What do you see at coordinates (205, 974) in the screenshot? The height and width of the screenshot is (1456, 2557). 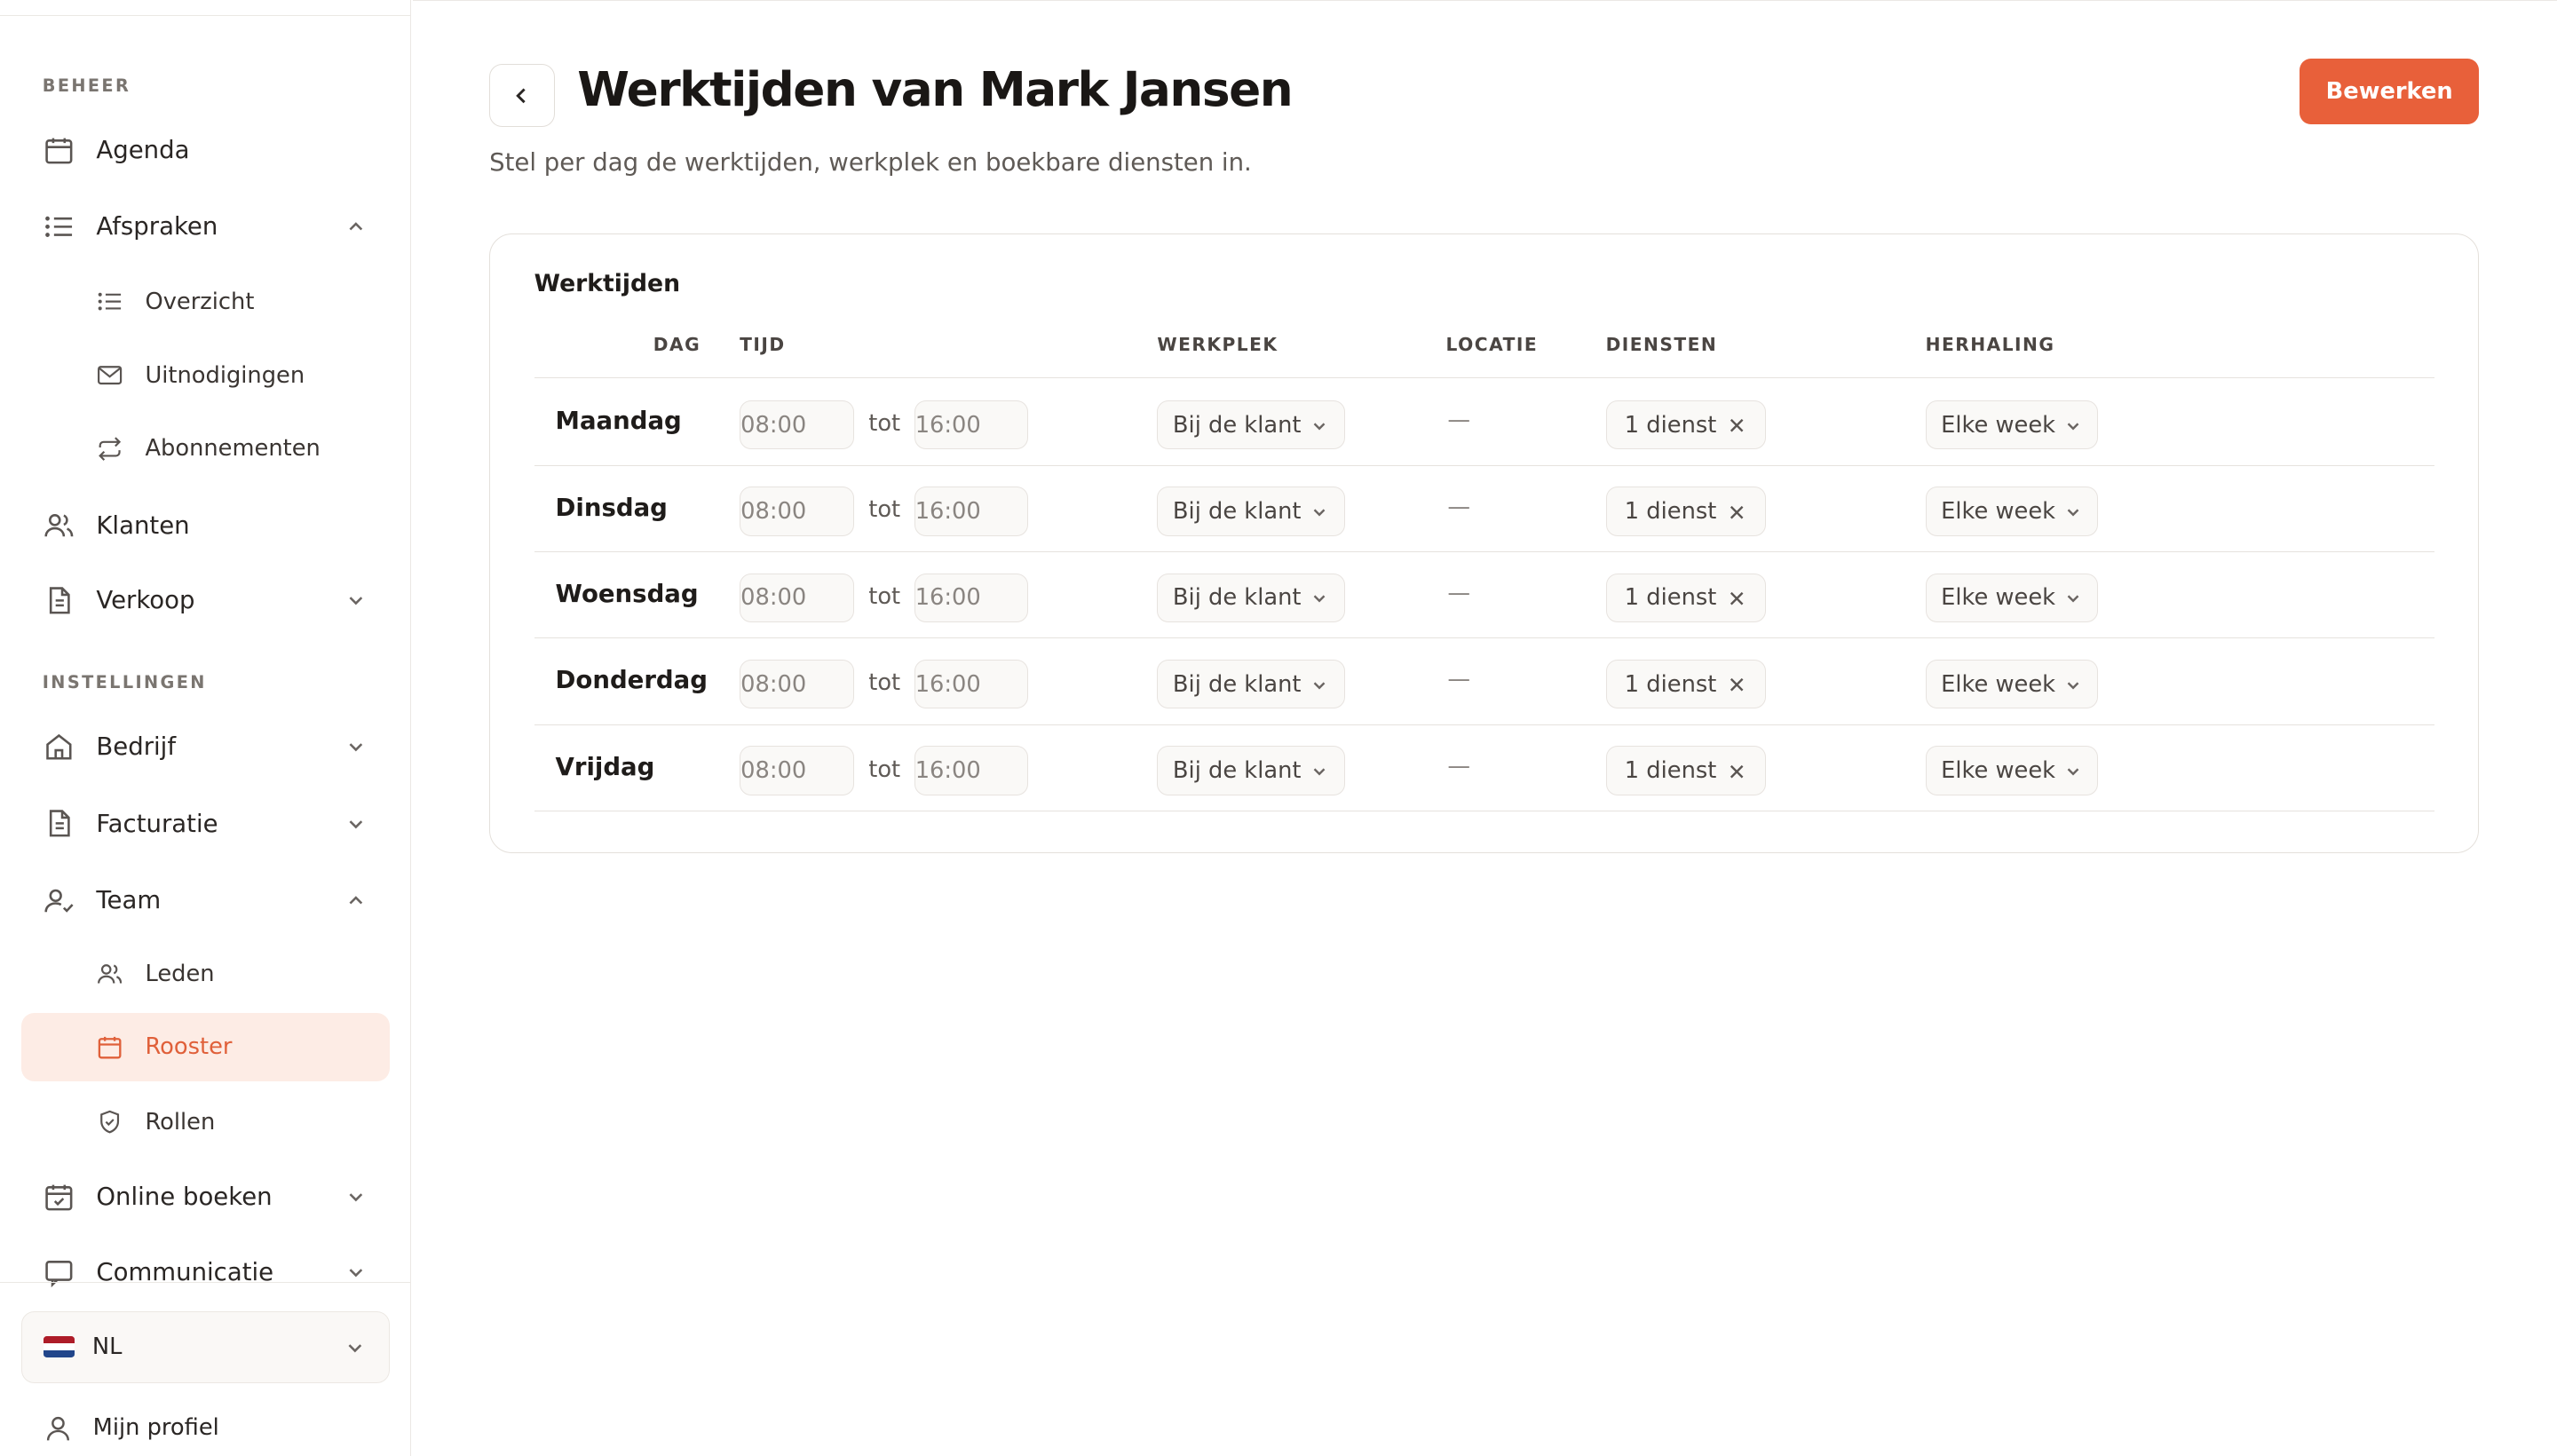 I see `sidebar-item-leden: Leden` at bounding box center [205, 974].